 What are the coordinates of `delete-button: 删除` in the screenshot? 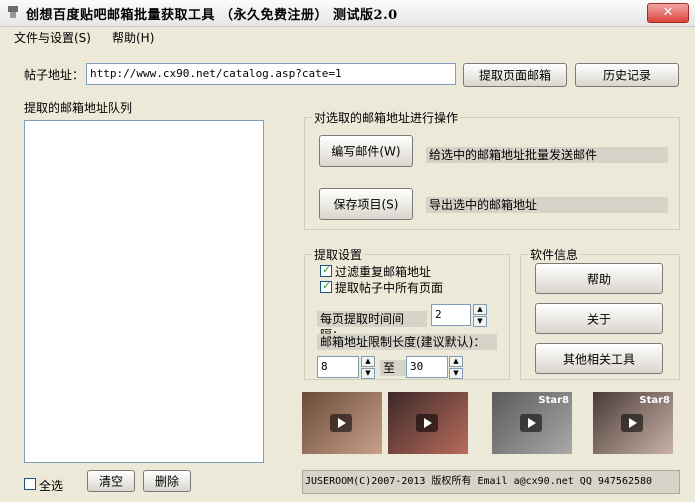 It's located at (167, 481).